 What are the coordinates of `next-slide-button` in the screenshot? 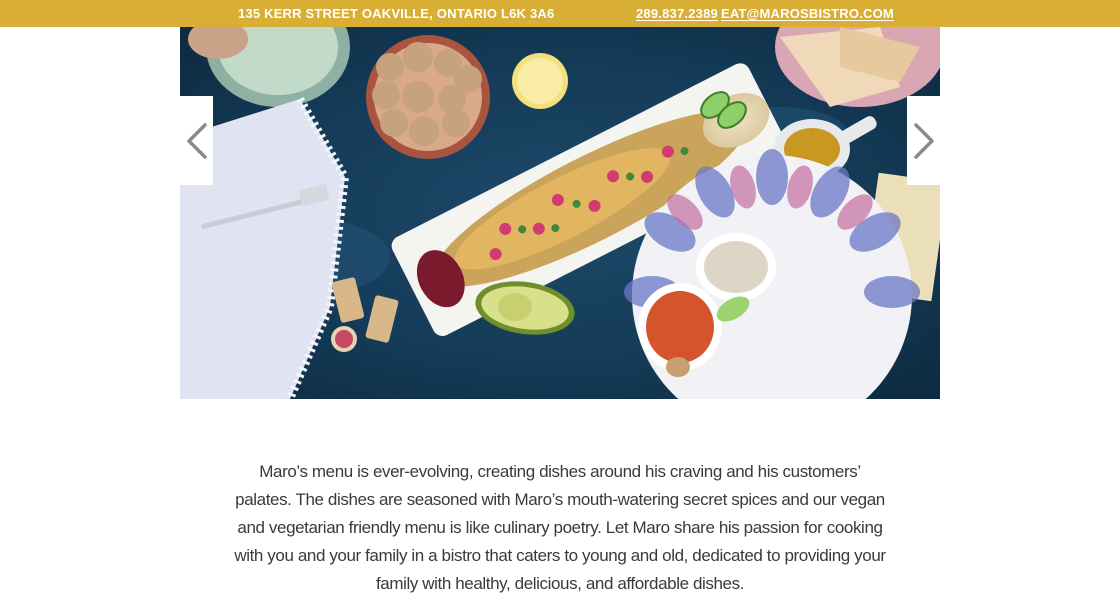 It's located at (923, 140).